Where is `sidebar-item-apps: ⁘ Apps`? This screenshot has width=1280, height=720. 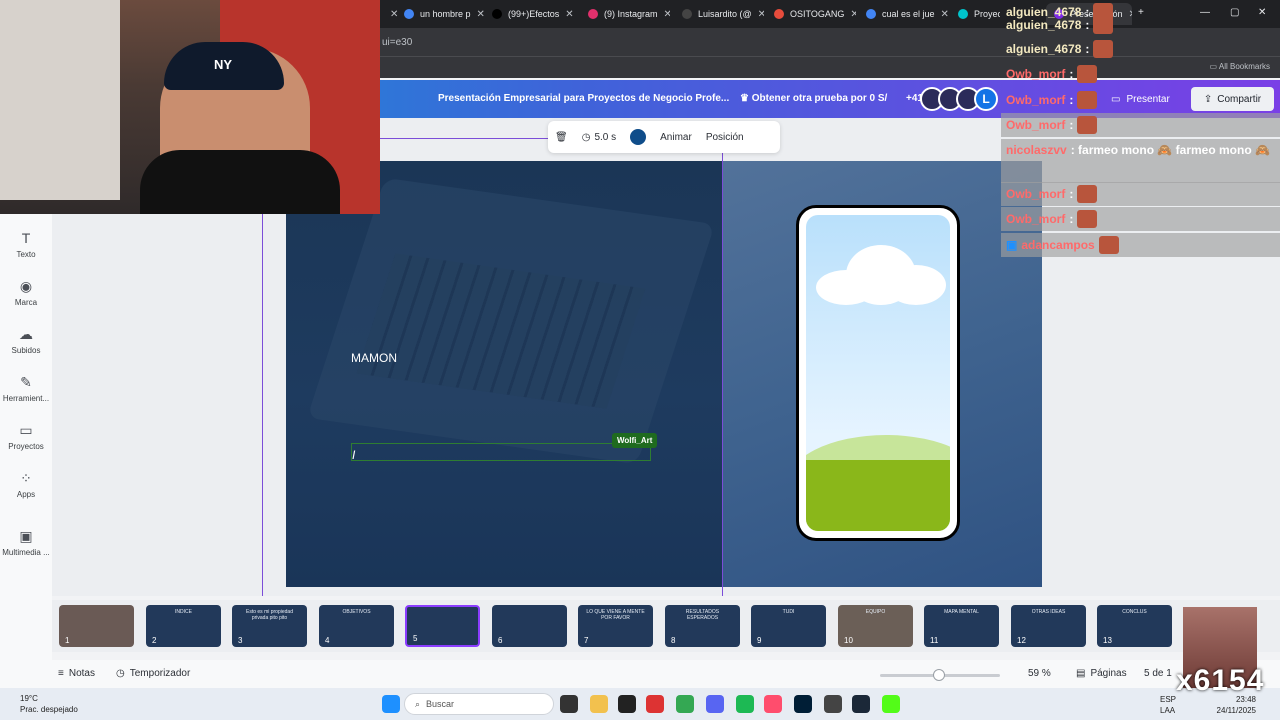
sidebar-item-apps: ⁘ Apps is located at coordinates (26, 484).